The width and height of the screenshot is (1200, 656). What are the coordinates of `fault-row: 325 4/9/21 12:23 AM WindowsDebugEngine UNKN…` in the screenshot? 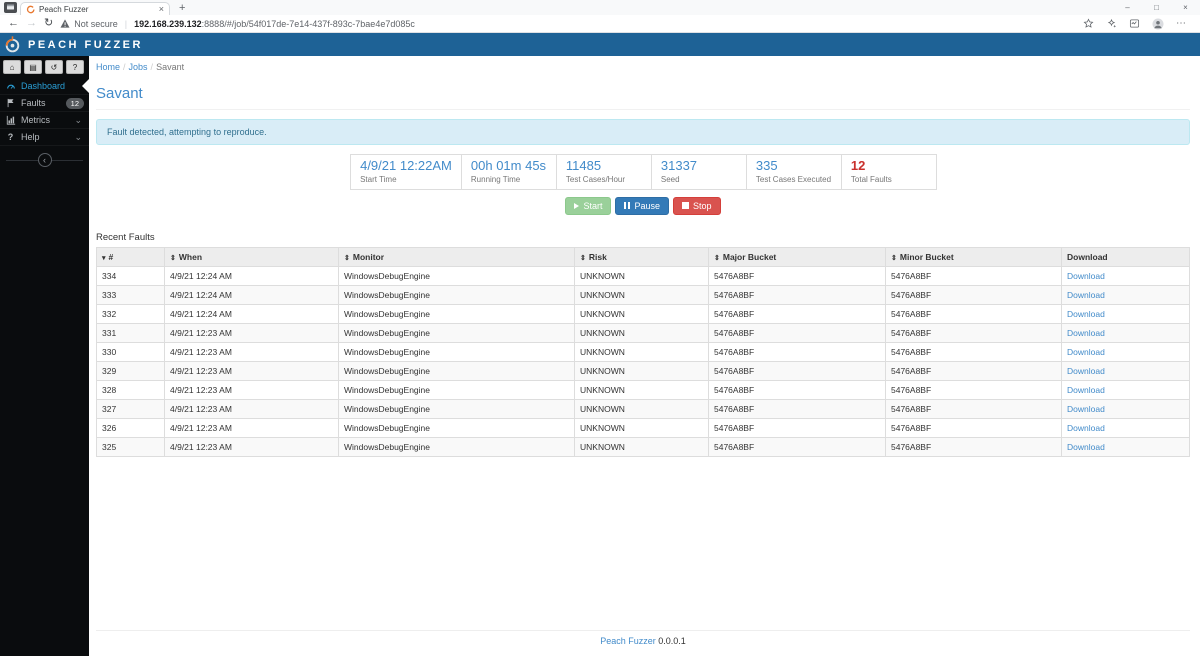 It's located at (643, 446).